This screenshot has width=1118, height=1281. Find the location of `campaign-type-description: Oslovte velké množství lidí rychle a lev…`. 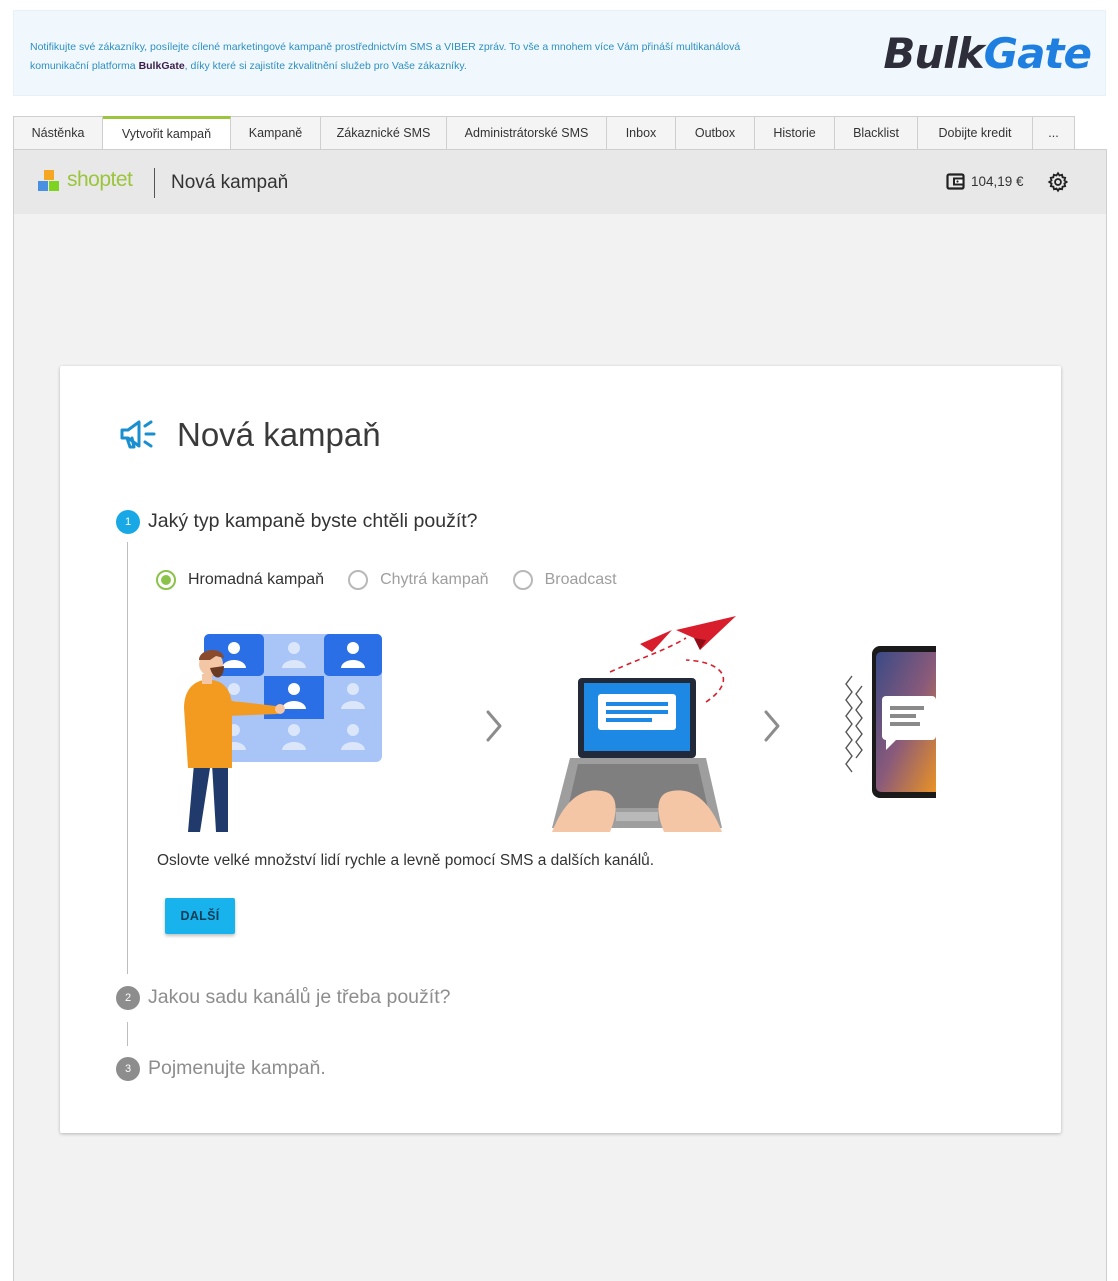

campaign-type-description: Oslovte velké množství lidí rychle a lev… is located at coordinates (406, 860).